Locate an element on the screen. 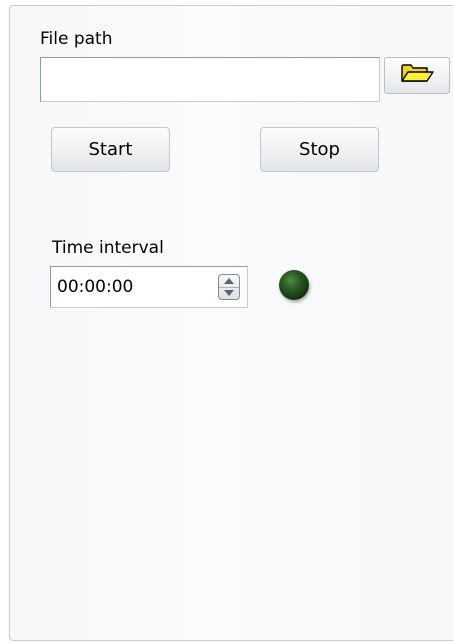 The image size is (453, 643). status-led-indicator is located at coordinates (294, 285).